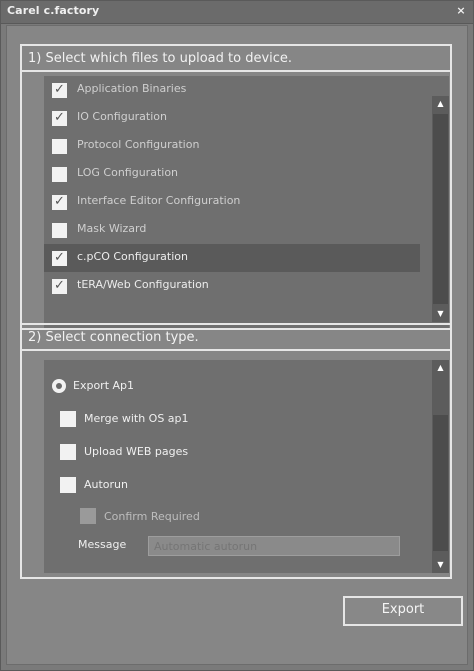 This screenshot has width=474, height=671. I want to click on file-item-tera-web-configuration: ✓ tERA/Web Configuration, so click(232, 286).